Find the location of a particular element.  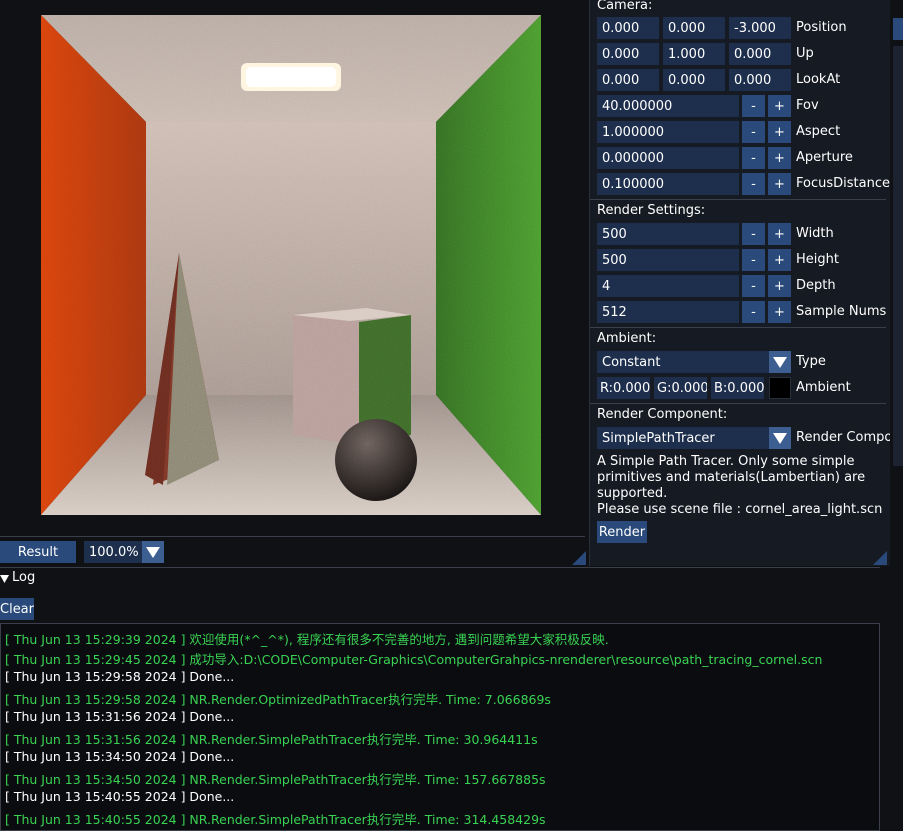

zoom-dropdown-button is located at coordinates (153, 552).